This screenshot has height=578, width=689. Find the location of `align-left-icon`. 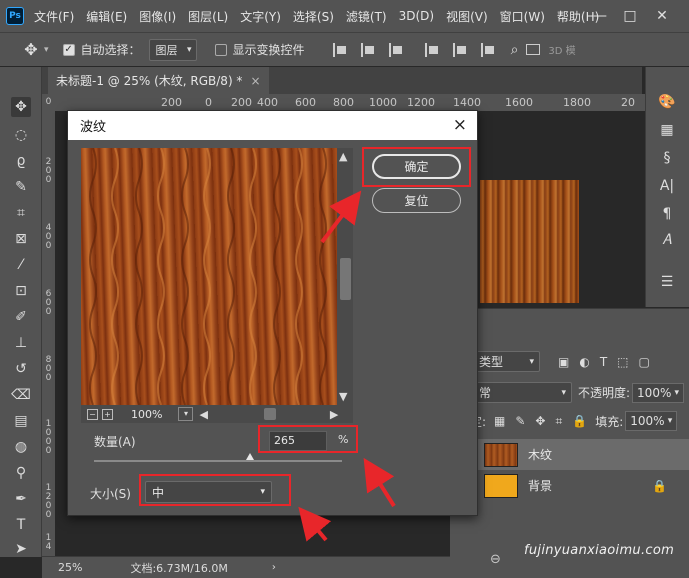

align-left-icon is located at coordinates (340, 49).